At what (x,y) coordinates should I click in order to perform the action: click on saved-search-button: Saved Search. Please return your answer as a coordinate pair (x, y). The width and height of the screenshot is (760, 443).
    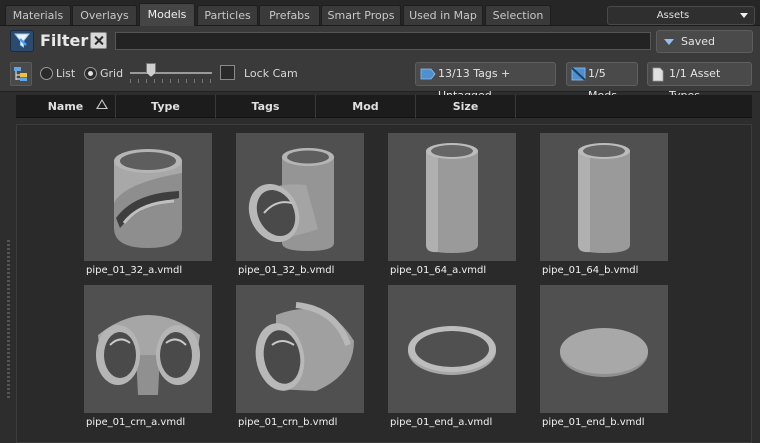
    Looking at the image, I should click on (704, 49).